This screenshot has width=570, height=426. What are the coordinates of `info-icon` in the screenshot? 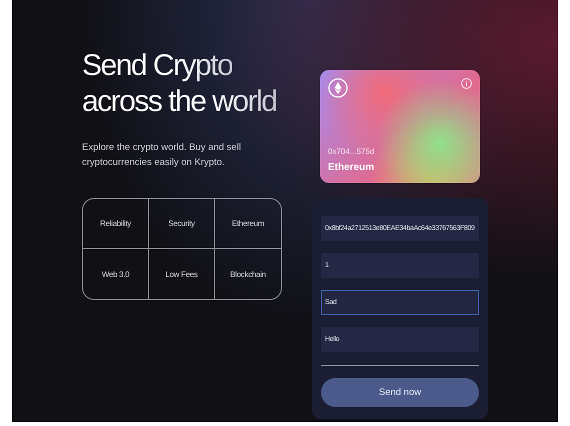 It's located at (466, 83).